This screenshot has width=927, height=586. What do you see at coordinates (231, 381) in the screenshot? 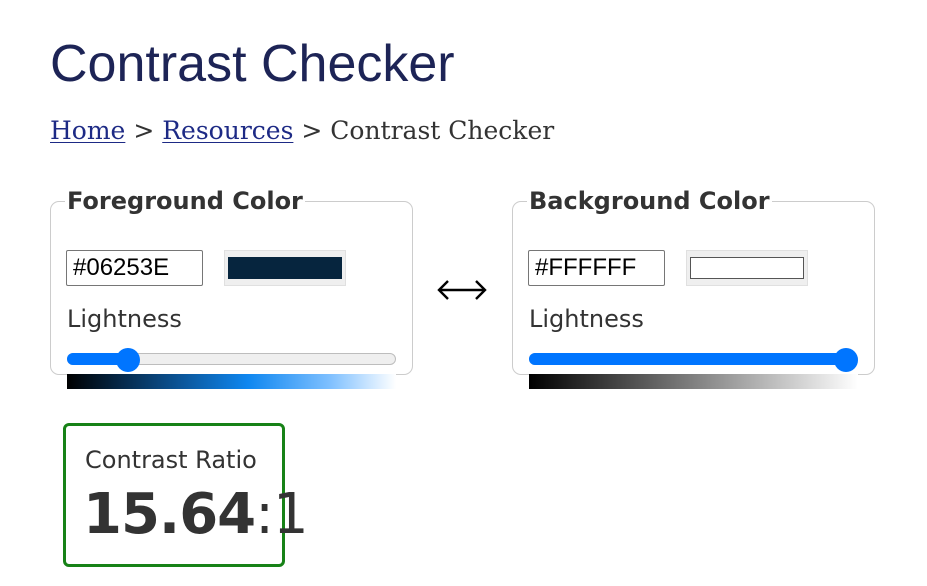
I see `foreground-lightness-gradient` at bounding box center [231, 381].